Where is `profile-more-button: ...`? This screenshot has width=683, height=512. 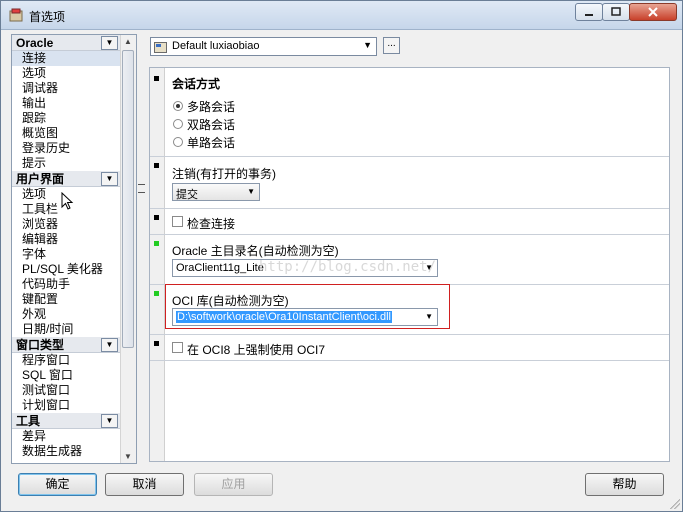 profile-more-button: ... is located at coordinates (391, 45).